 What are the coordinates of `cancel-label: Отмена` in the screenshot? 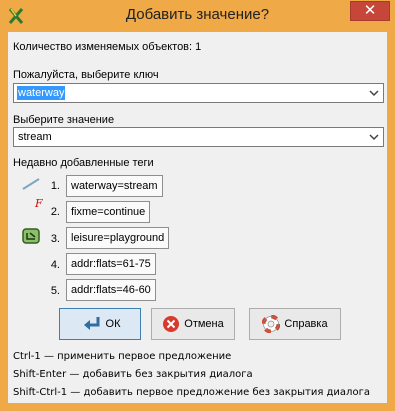 It's located at (204, 324).